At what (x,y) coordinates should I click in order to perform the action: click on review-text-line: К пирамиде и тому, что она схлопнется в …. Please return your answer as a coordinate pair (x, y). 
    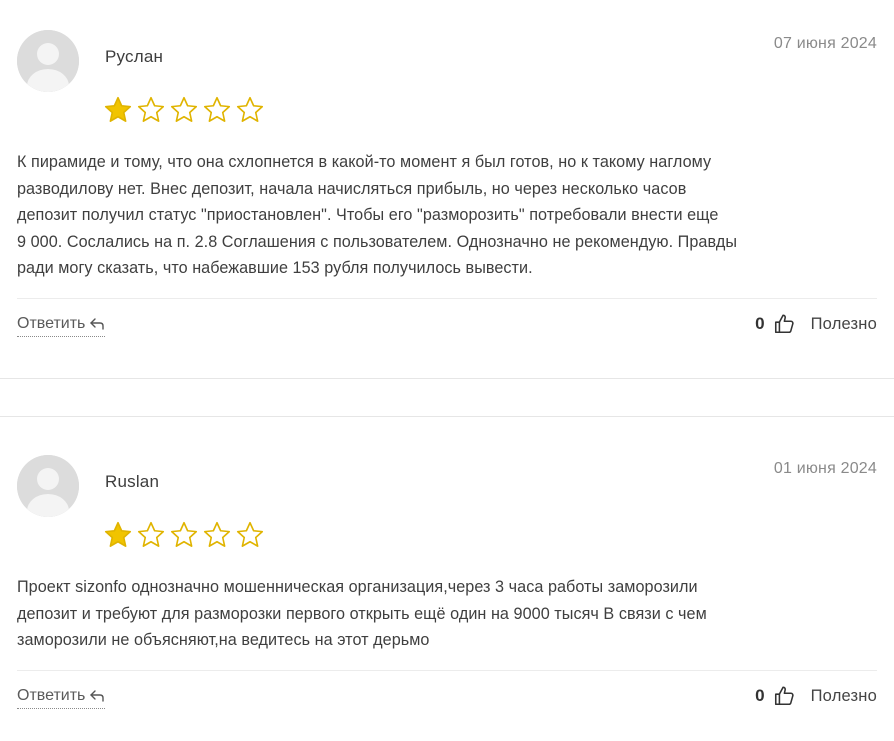
    Looking at the image, I should click on (364, 162).